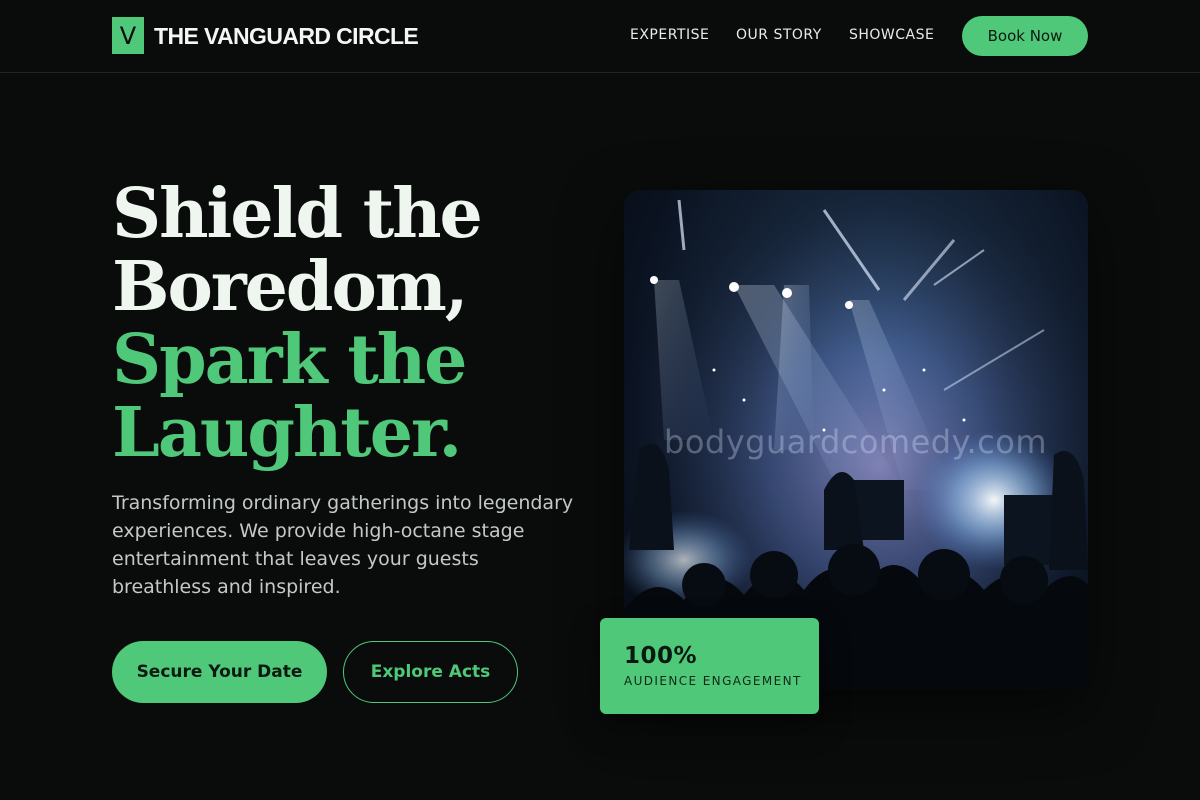  I want to click on hero-title: Shield the Boredom, Spark the Laughter., so click(352, 324).